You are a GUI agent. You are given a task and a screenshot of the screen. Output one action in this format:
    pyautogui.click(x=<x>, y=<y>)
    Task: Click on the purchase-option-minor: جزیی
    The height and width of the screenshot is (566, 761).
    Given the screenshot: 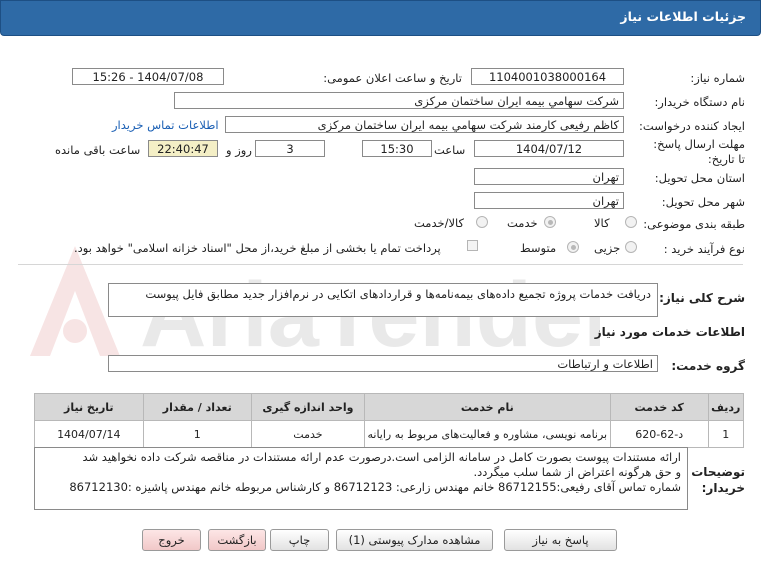 What is the action you would take?
    pyautogui.click(x=607, y=248)
    